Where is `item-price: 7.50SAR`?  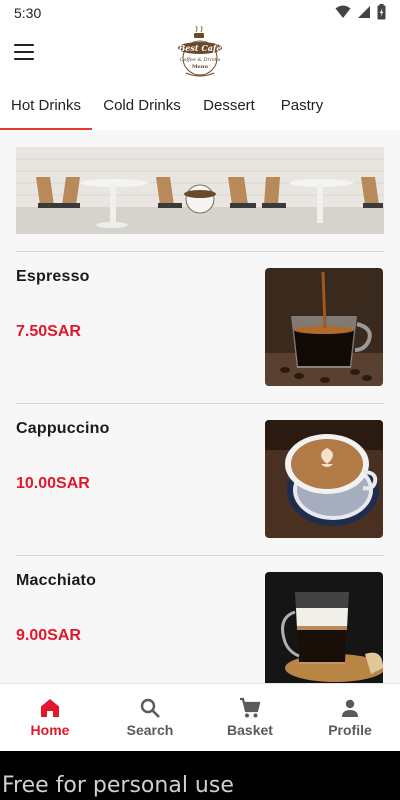
item-price: 7.50SAR is located at coordinates (48, 331).